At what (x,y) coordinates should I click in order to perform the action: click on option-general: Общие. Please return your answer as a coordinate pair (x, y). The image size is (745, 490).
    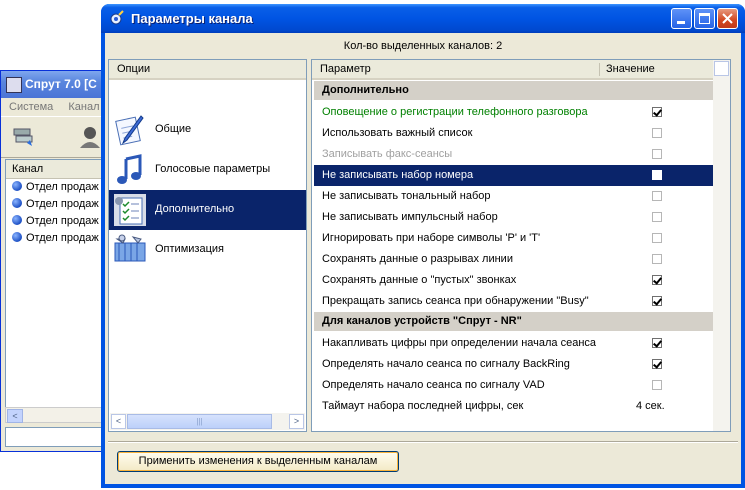
    Looking at the image, I should click on (207, 130).